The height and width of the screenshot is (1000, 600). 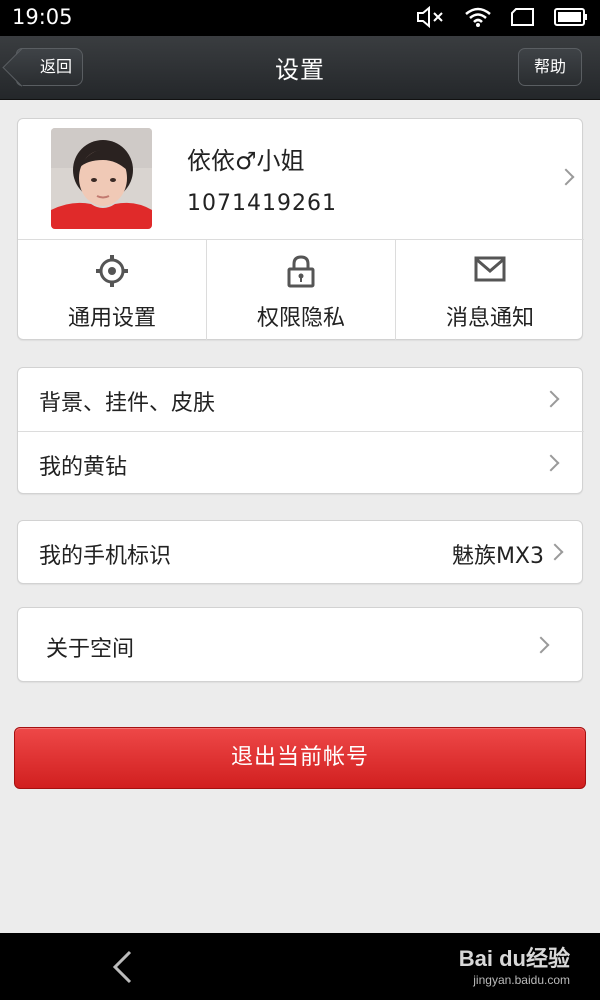 What do you see at coordinates (112, 271) in the screenshot?
I see `gear-icon` at bounding box center [112, 271].